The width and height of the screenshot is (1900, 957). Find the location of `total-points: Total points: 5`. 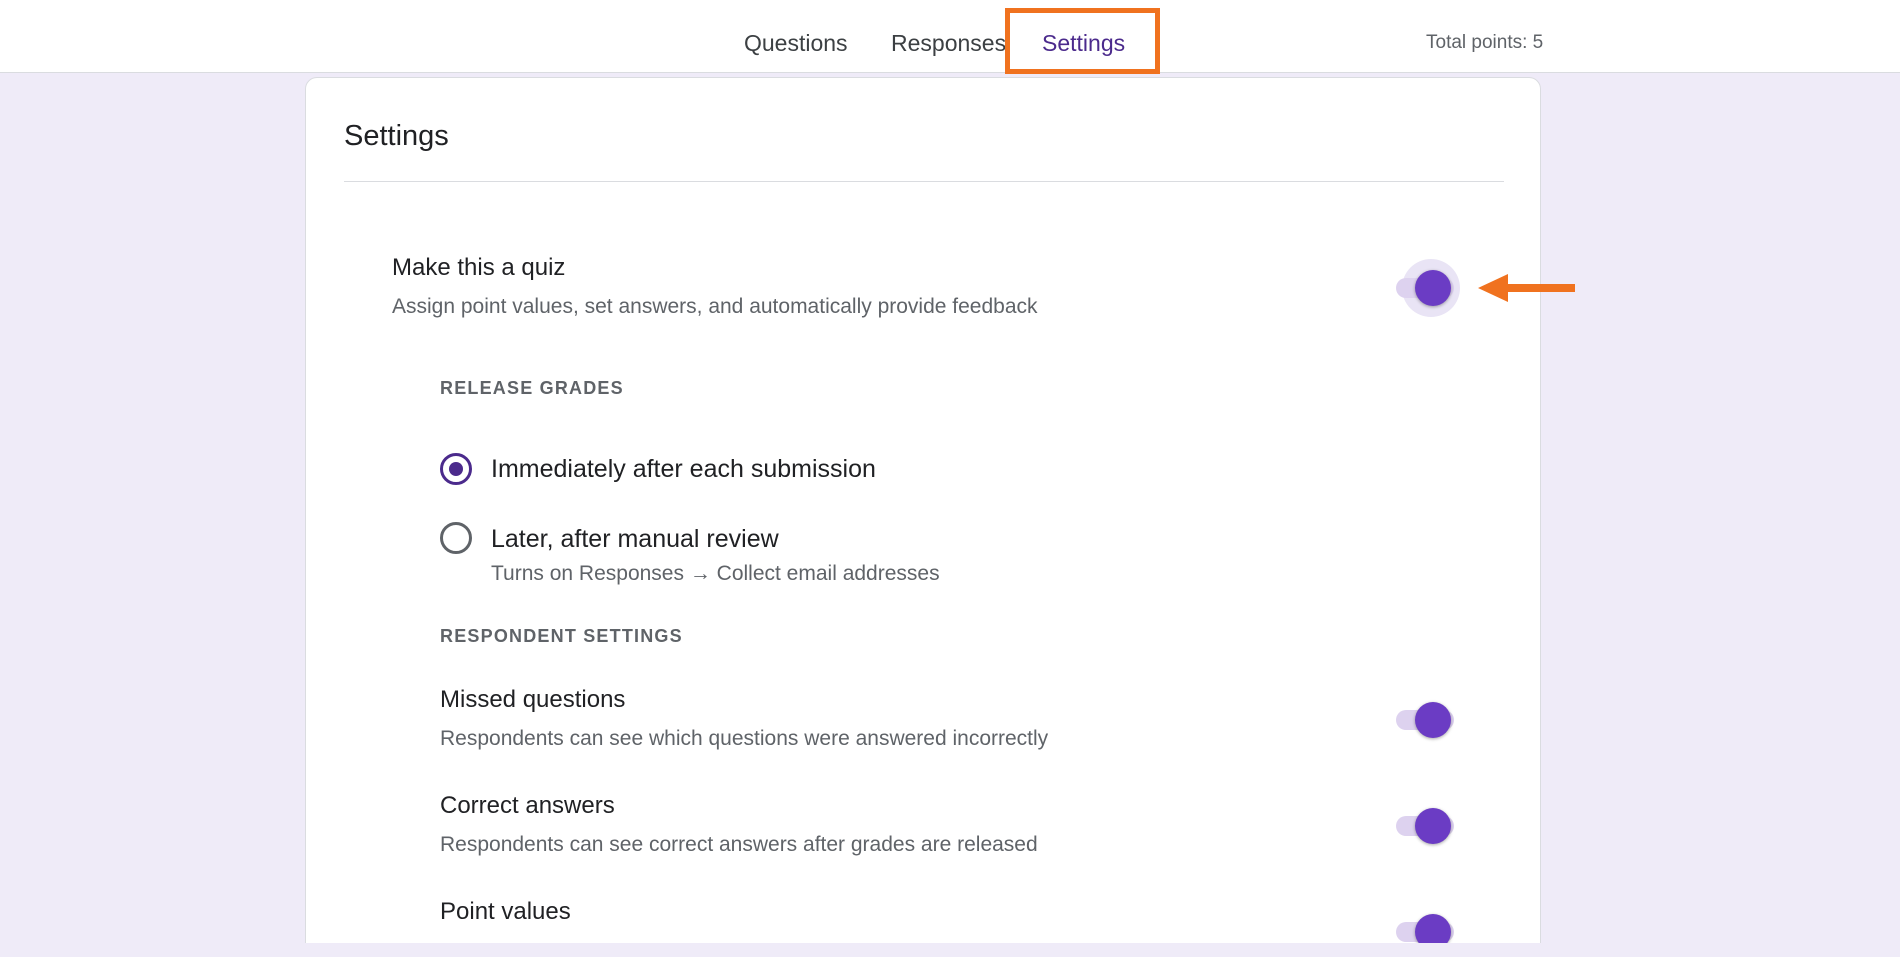

total-points: Total points: 5 is located at coordinates (1485, 42).